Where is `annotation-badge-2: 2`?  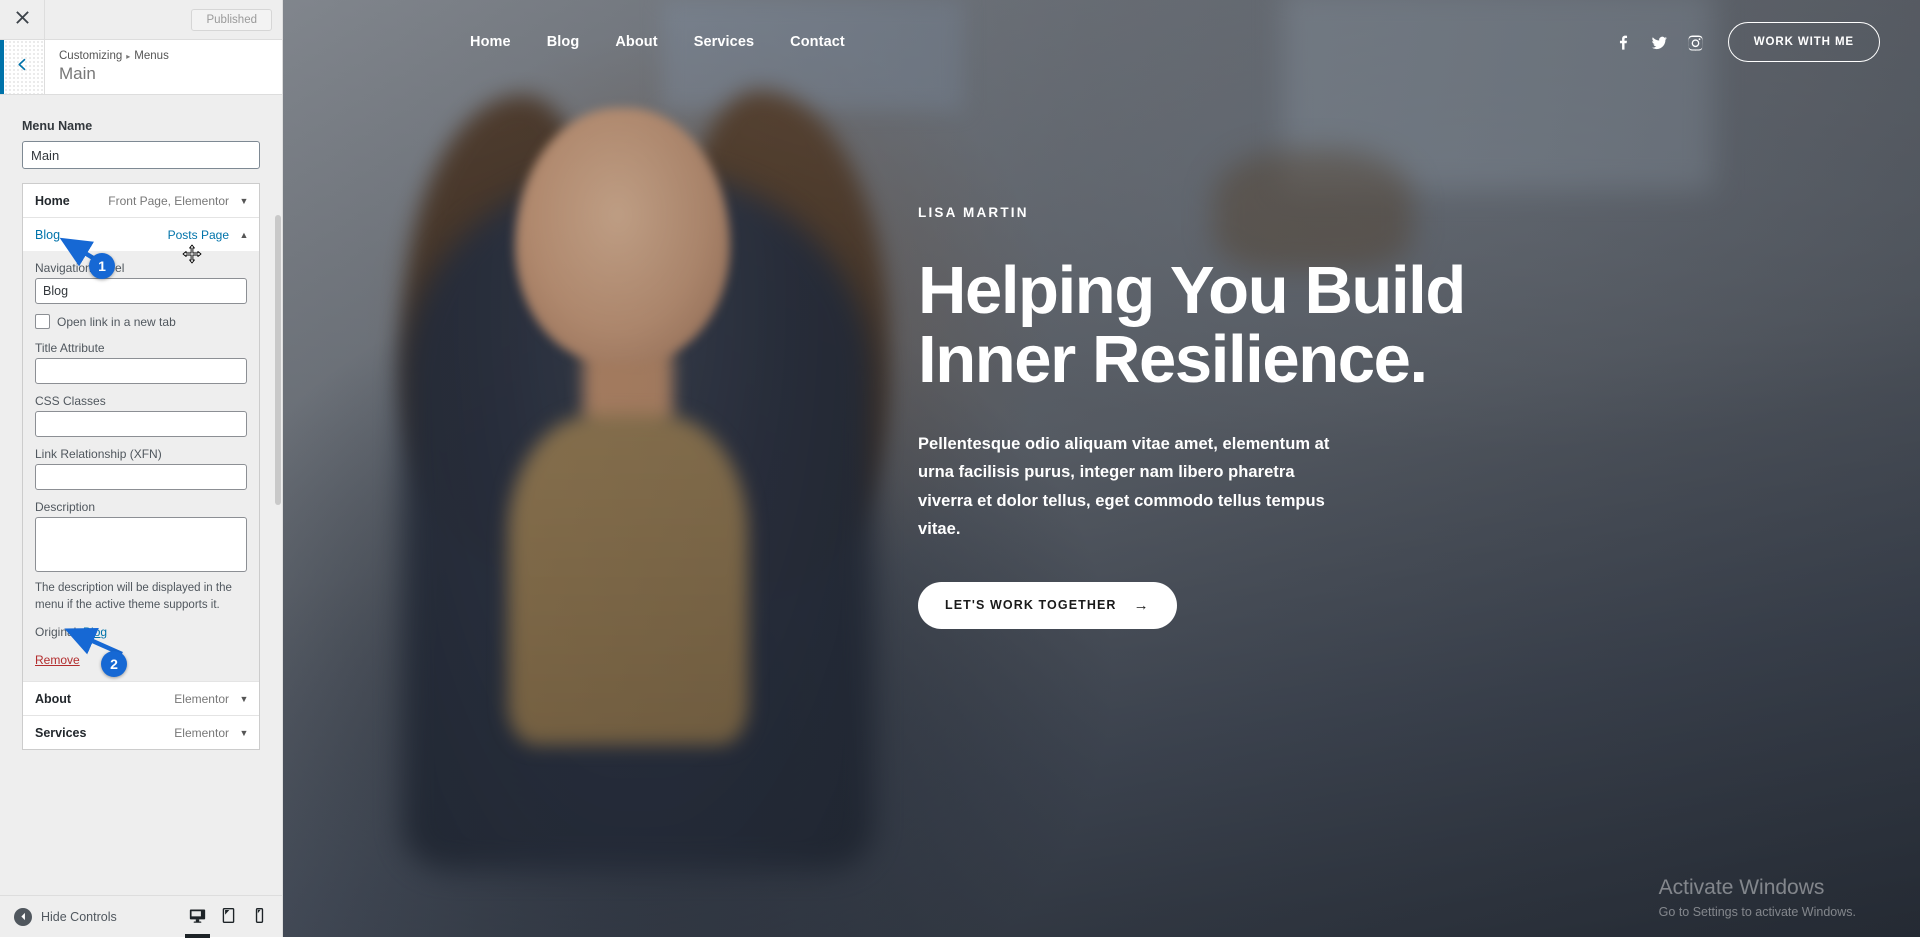
annotation-badge-2: 2 is located at coordinates (114, 664).